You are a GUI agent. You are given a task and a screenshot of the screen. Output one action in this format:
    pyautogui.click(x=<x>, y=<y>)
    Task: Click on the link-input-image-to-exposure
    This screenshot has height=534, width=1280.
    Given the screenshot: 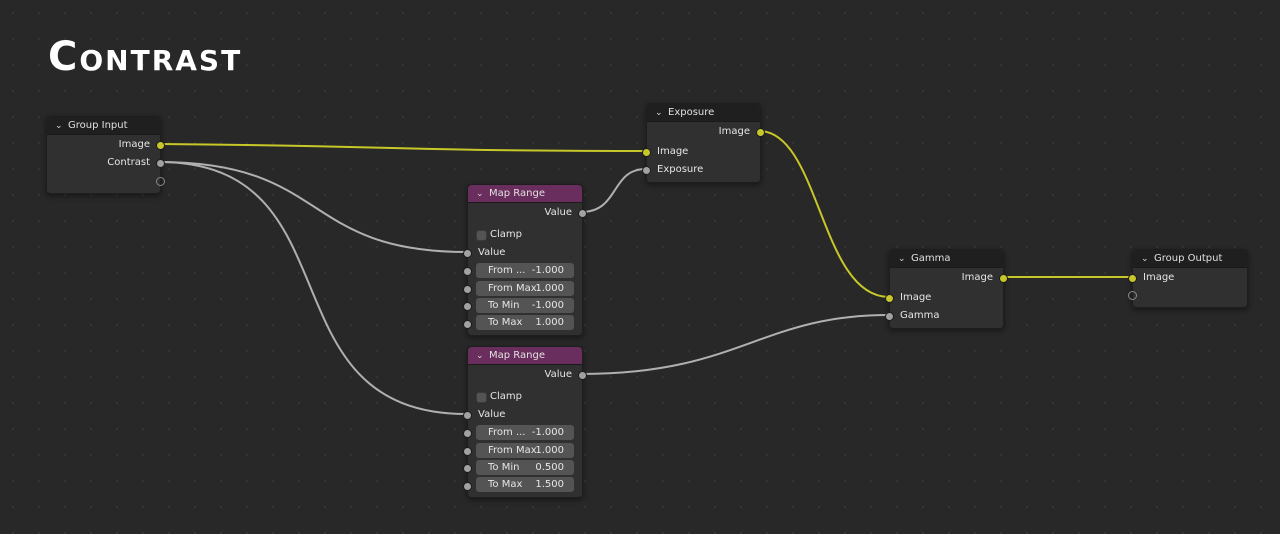 What is the action you would take?
    pyautogui.click(x=402, y=147)
    